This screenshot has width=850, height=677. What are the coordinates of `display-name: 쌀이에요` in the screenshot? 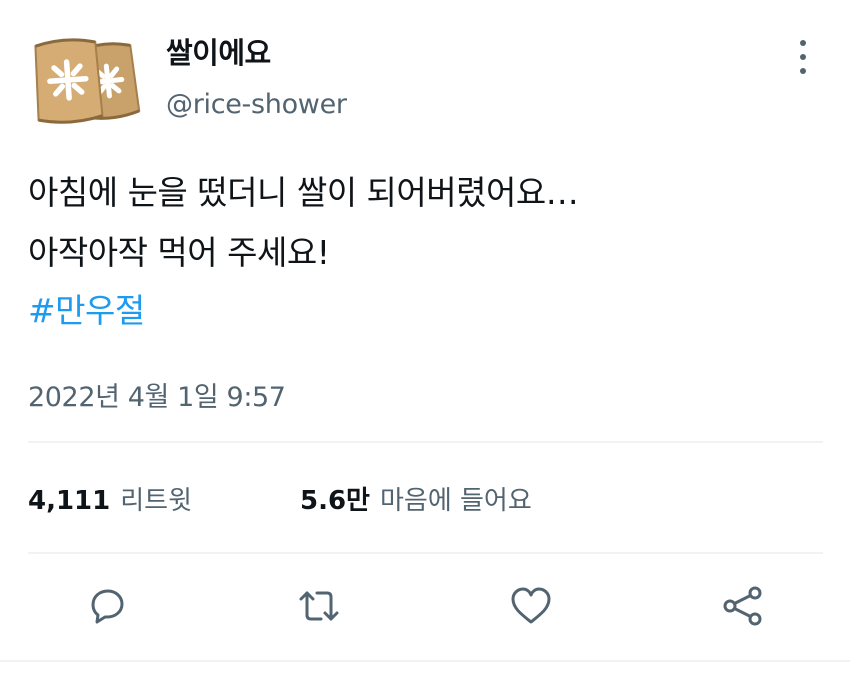 It's located at (218, 51).